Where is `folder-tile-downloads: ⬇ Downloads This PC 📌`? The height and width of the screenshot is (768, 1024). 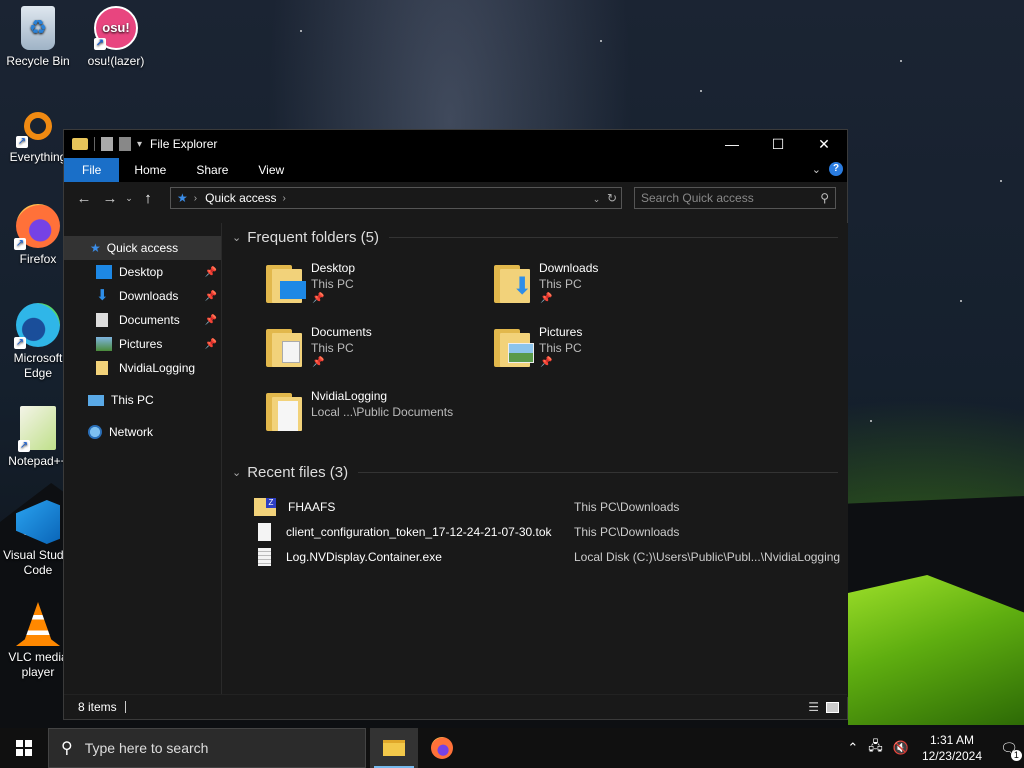
folder-tile-downloads: ⬇ Downloads This PC 📌 is located at coordinates (594, 287).